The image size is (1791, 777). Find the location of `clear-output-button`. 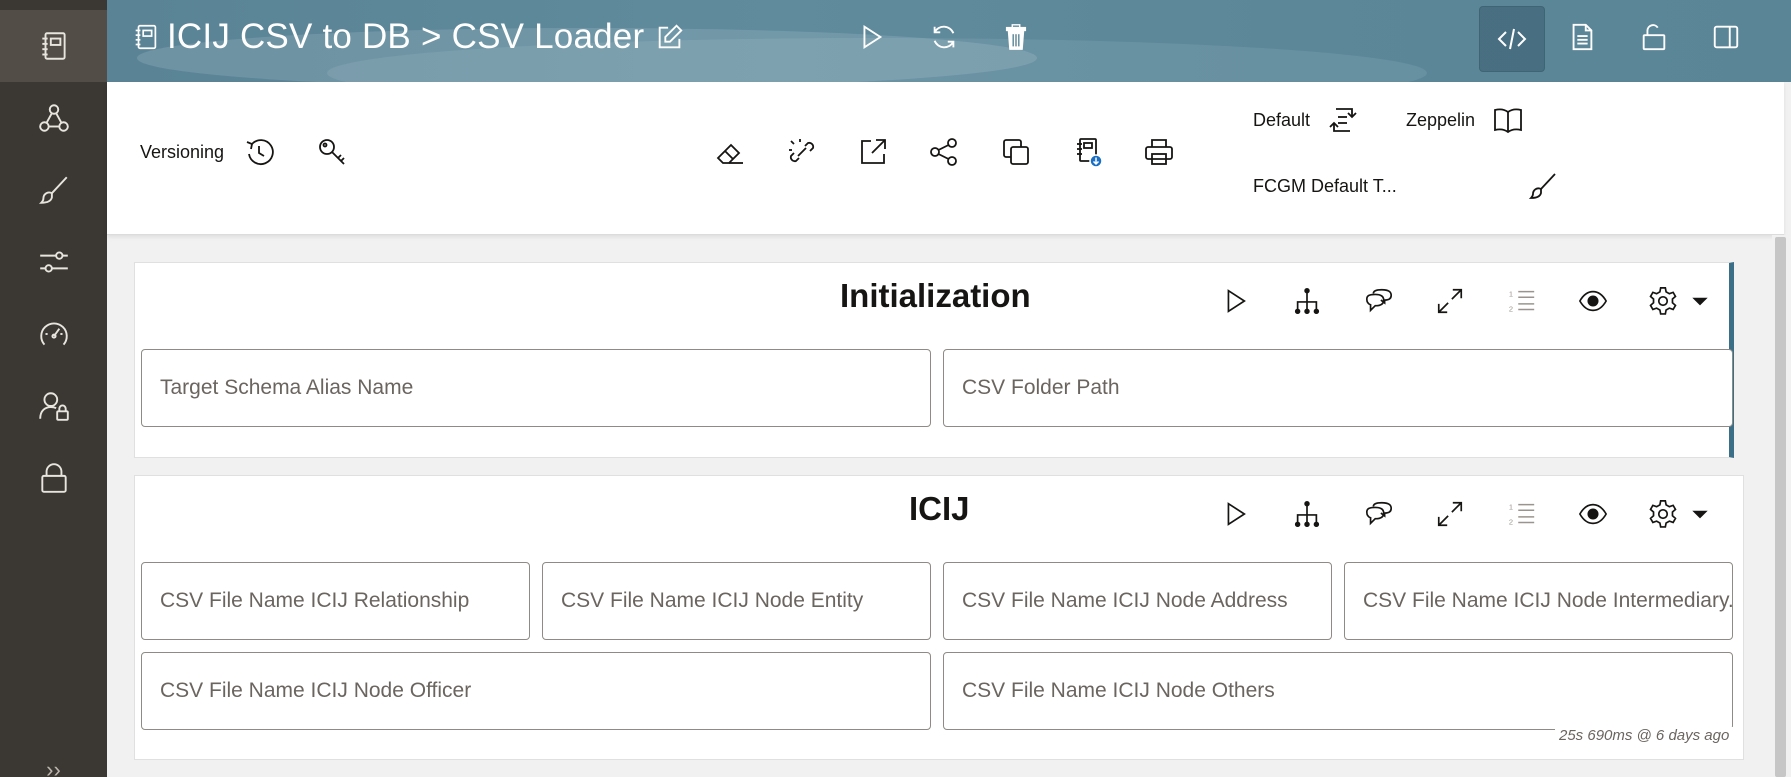

clear-output-button is located at coordinates (730, 152).